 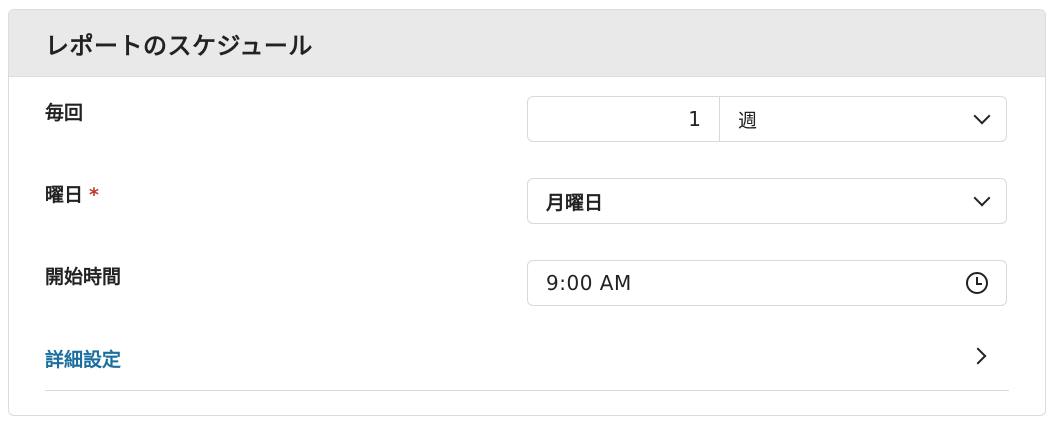 I want to click on weekday-label-text: 曜日, so click(x=64, y=195).